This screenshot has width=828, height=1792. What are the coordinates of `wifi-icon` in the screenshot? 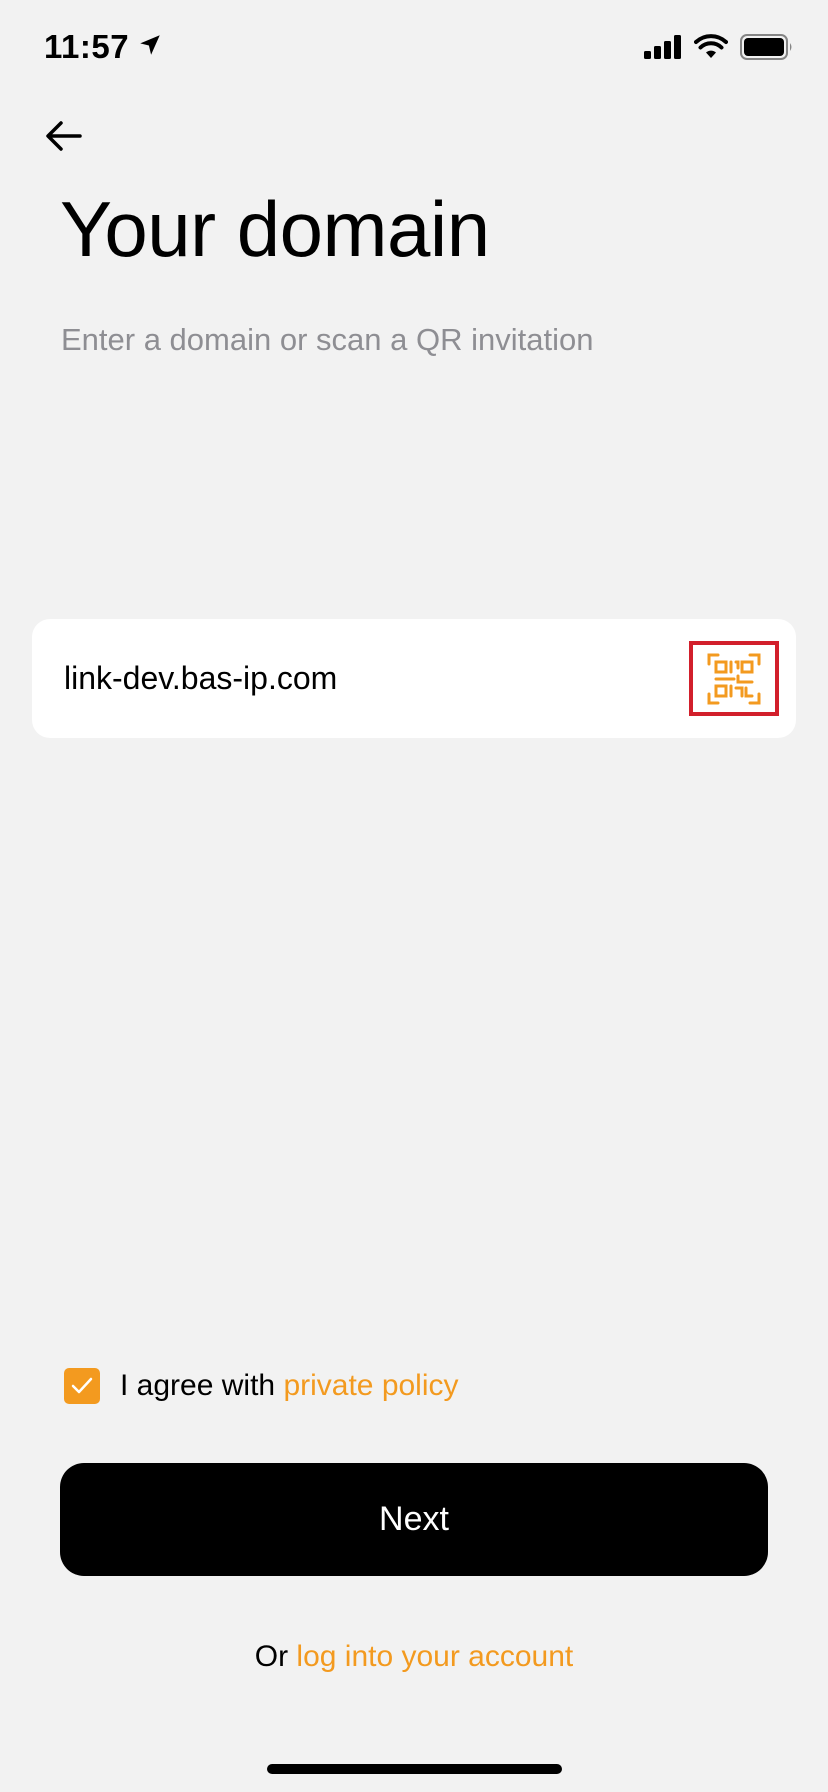 It's located at (711, 49).